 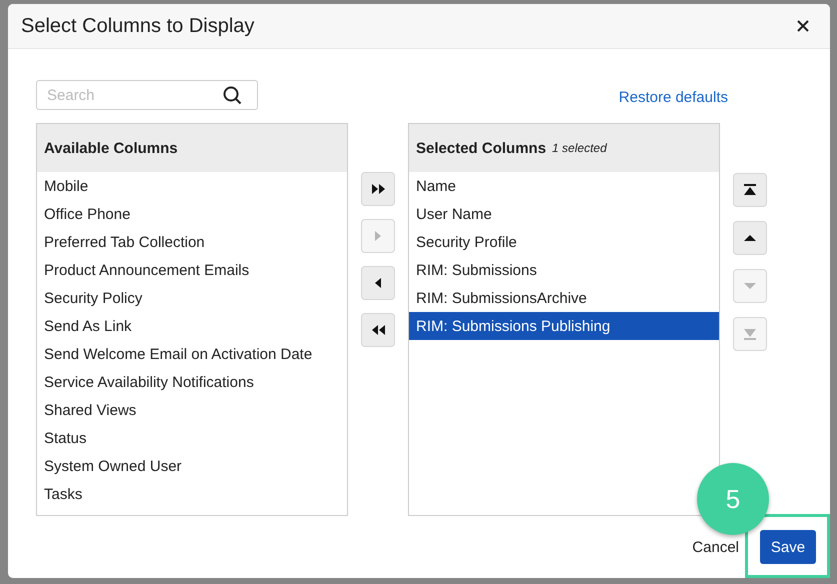 I want to click on list-item: Send As Link, so click(x=192, y=326).